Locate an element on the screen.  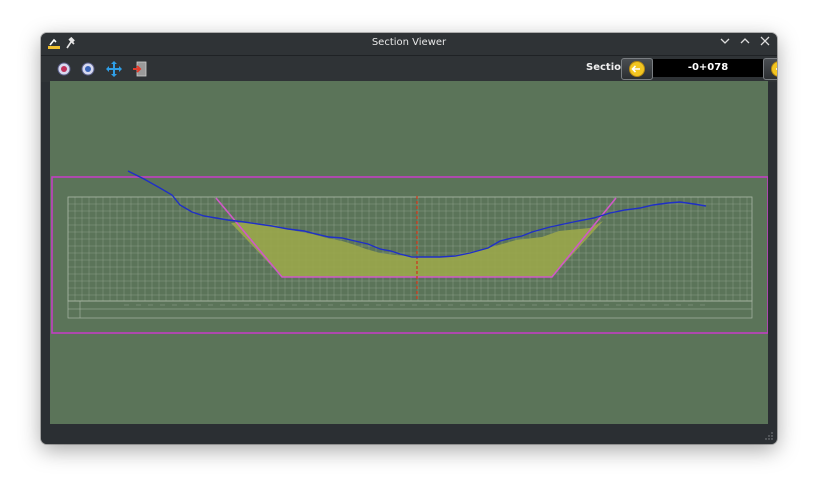
arrow-right-icon is located at coordinates (774, 69).